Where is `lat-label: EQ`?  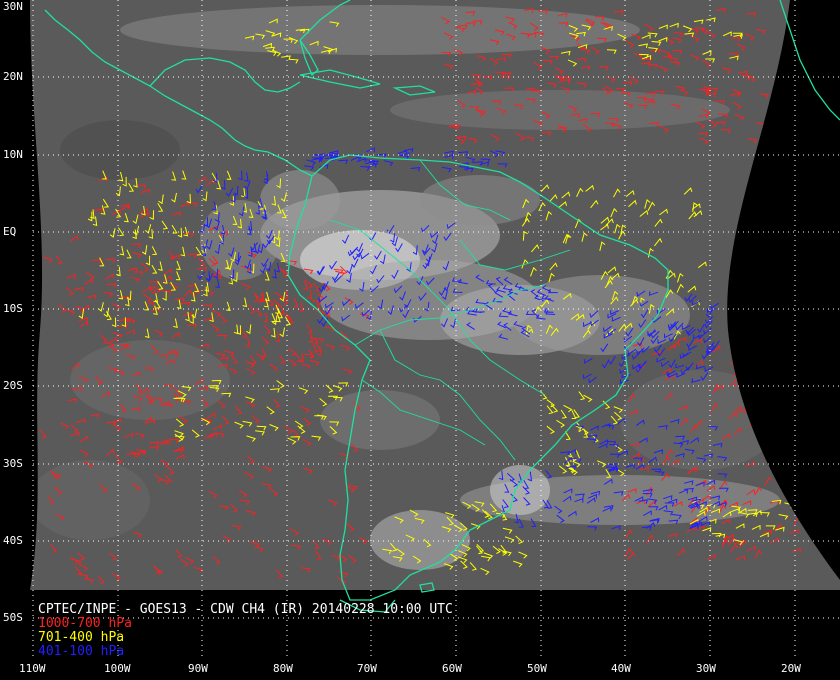
lat-label: EQ is located at coordinates (10, 231).